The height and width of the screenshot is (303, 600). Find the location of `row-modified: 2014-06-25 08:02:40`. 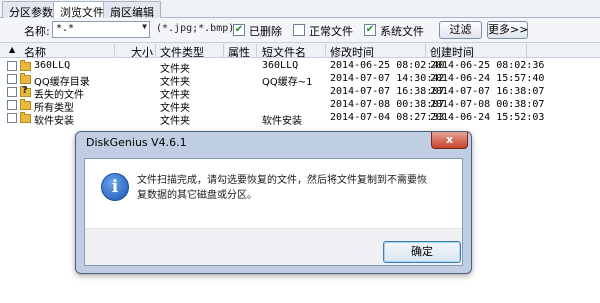

row-modified: 2014-06-25 08:02:40 is located at coordinates (387, 65).